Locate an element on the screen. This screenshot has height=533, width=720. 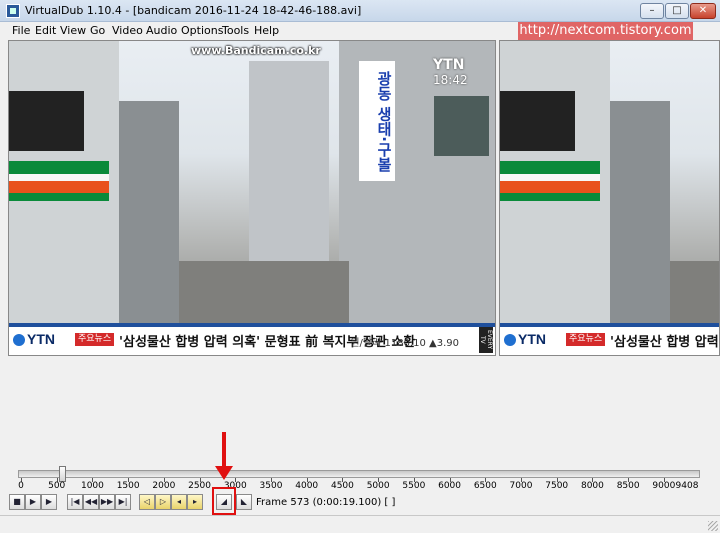
maximize-button: □ is located at coordinates (677, 11).